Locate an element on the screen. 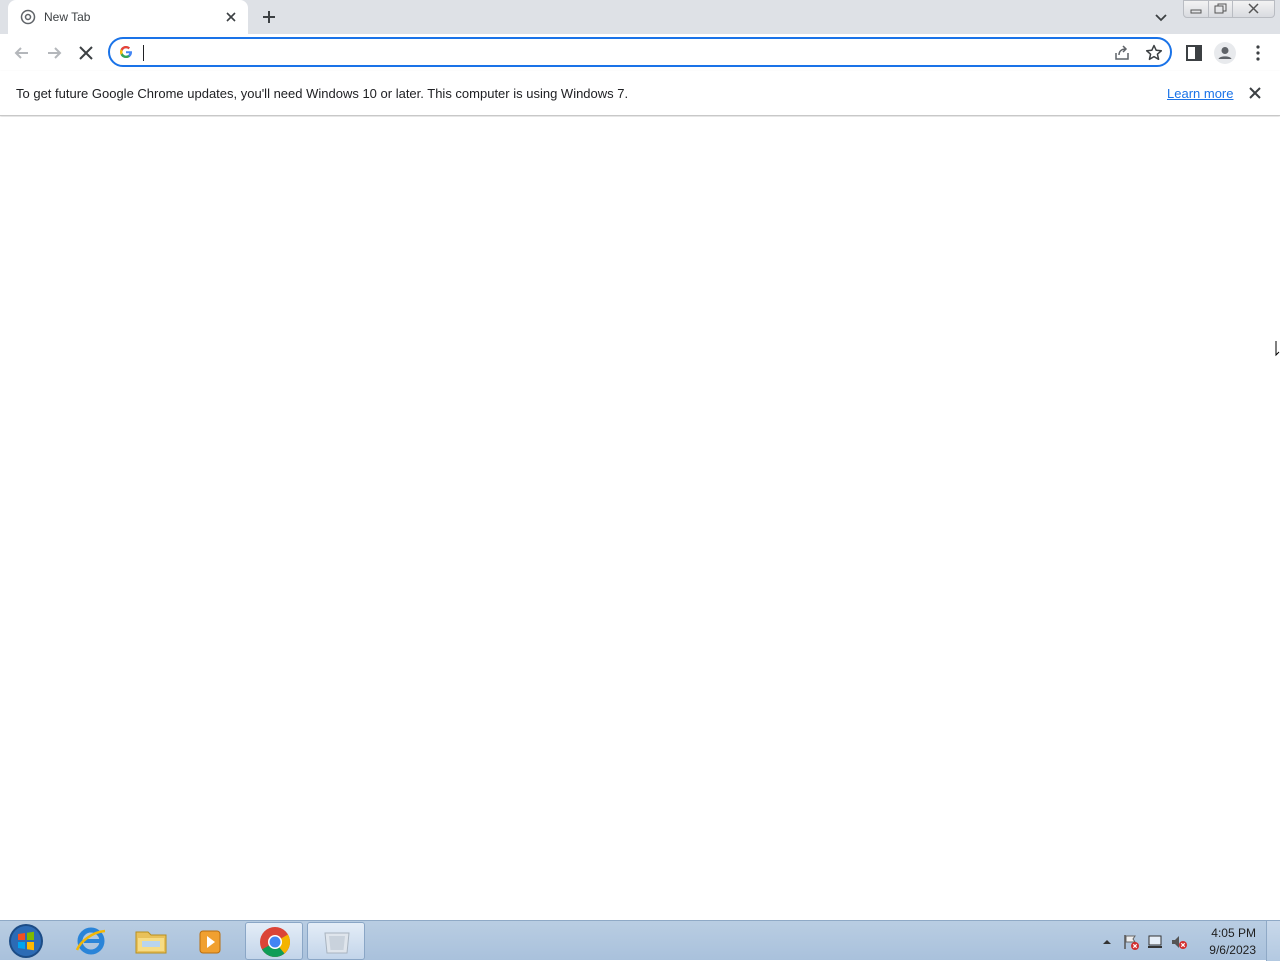 This screenshot has width=1280, height=966. taskbar-google-chrome is located at coordinates (274, 941).